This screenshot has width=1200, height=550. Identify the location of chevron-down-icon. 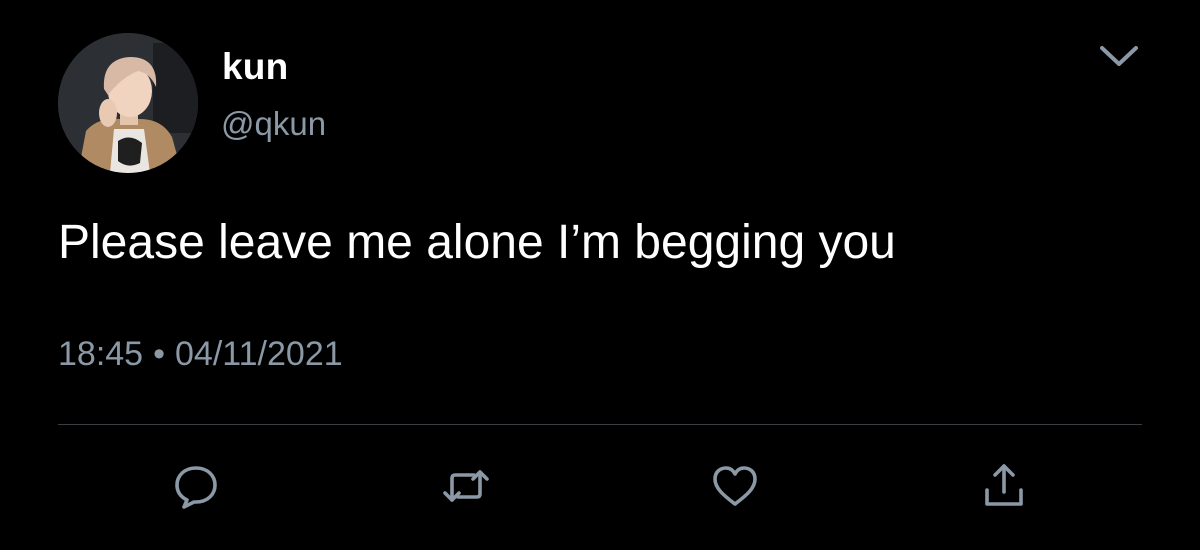
(1119, 56).